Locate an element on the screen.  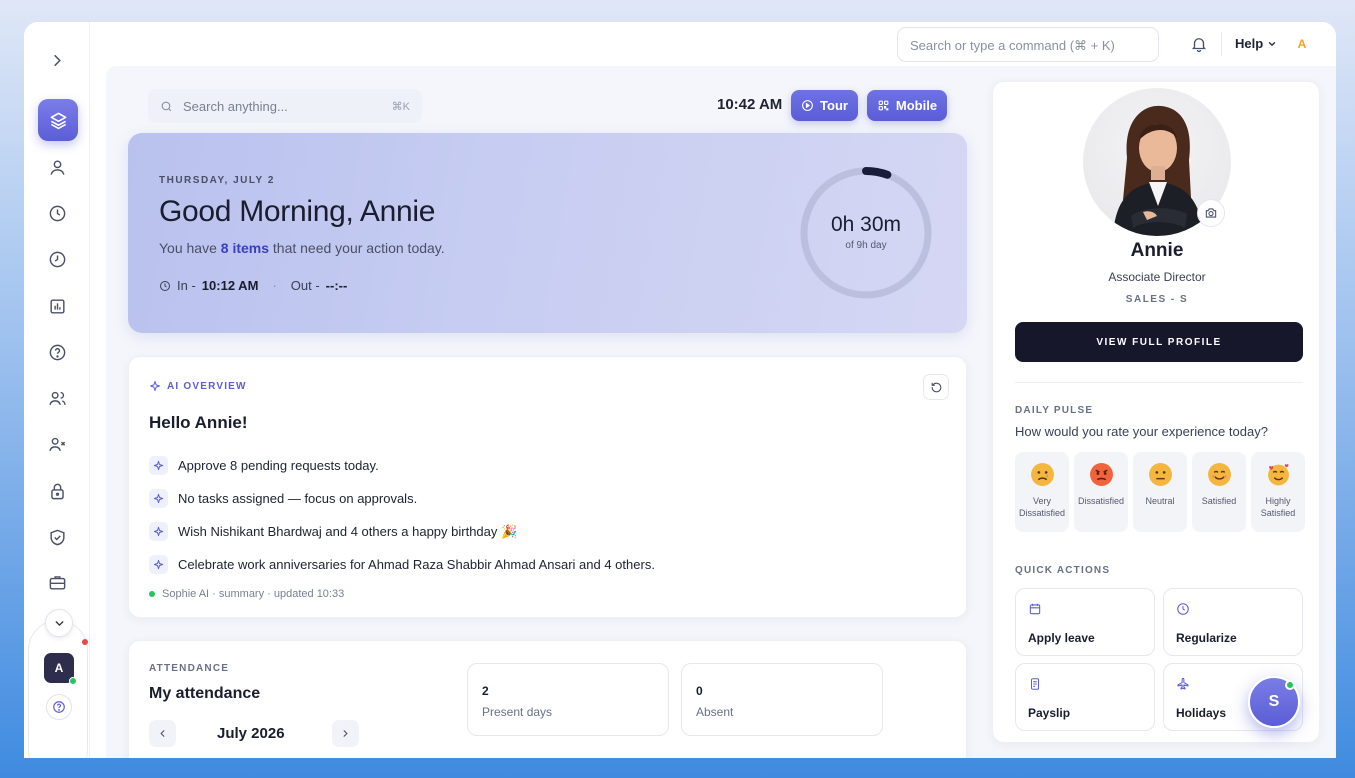
nav-compliance is located at coordinates (57, 537).